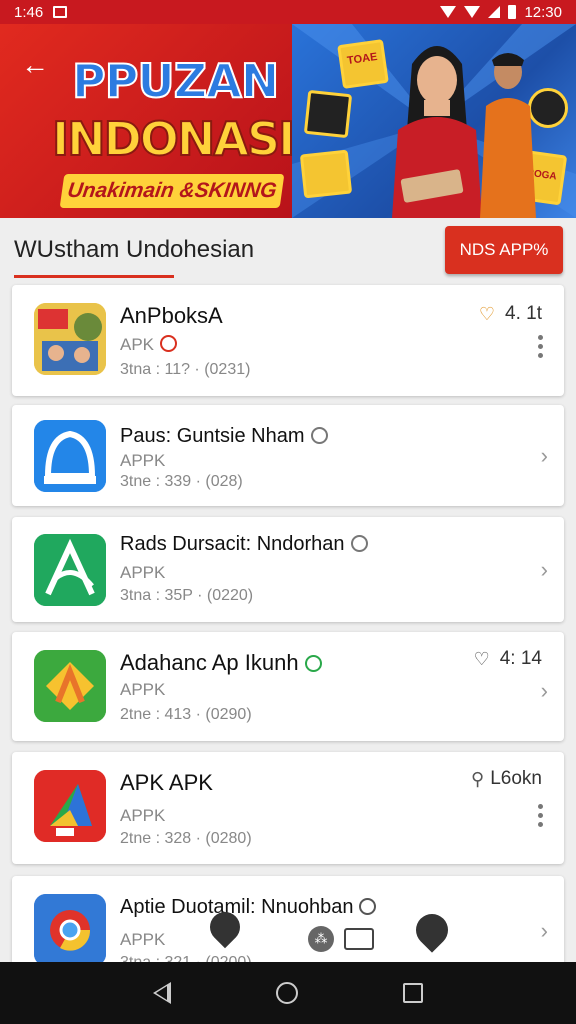  I want to click on nav-home-icon, so click(286, 993).